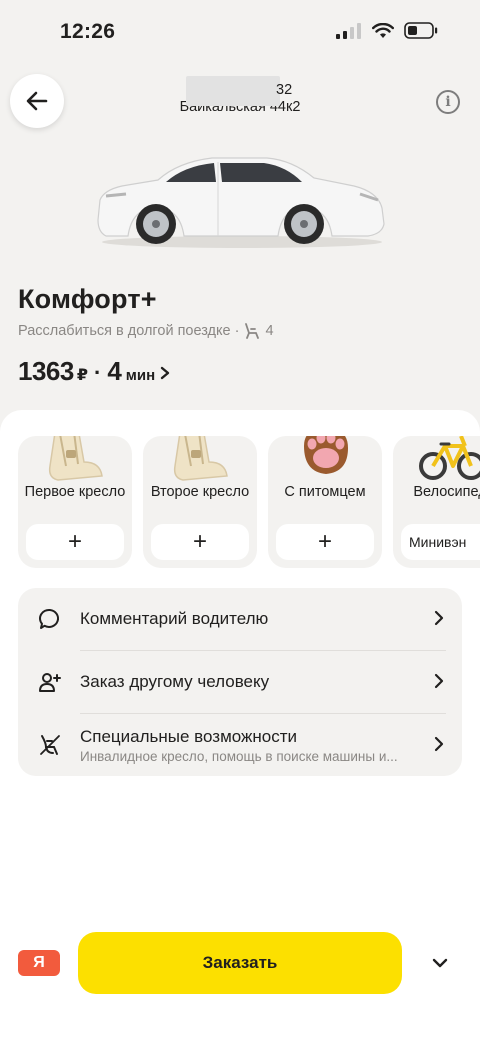 This screenshot has width=480, height=1041. I want to click on tariff-description: Расслабиться в долгой поездке ·, so click(129, 331).